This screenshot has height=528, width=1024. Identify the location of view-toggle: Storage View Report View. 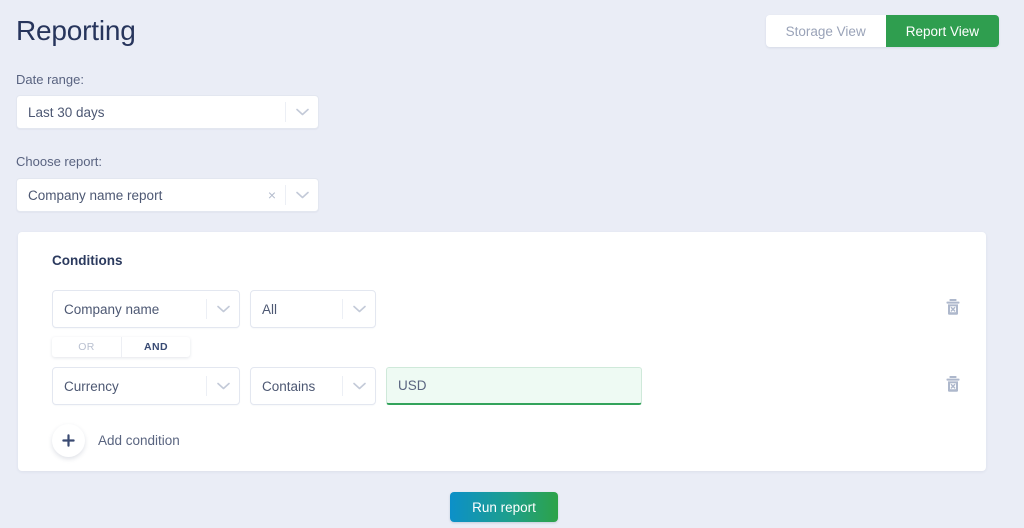
(882, 31).